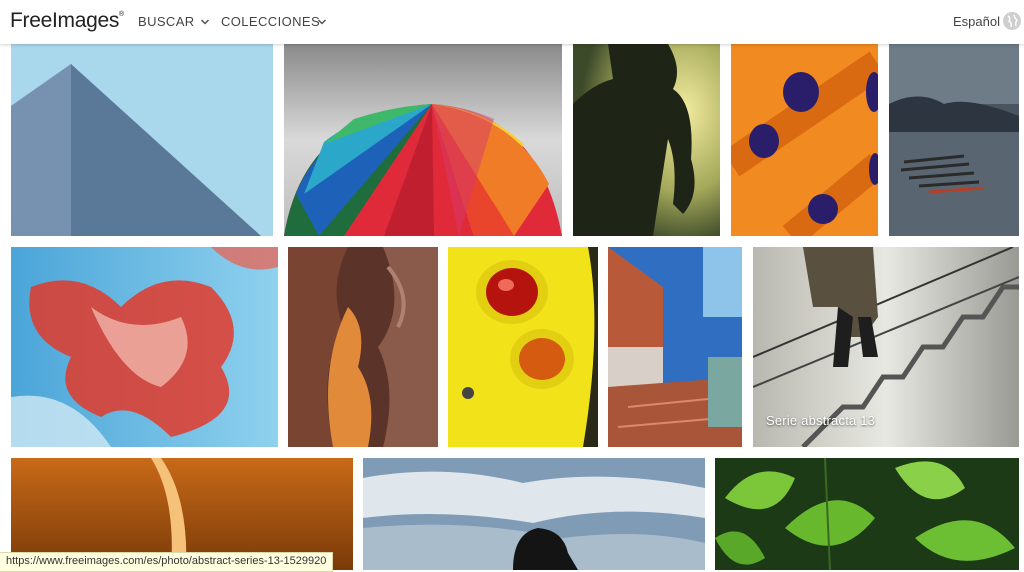 The image size is (1024, 572). I want to click on photo-tile-blue-building, so click(675, 347).